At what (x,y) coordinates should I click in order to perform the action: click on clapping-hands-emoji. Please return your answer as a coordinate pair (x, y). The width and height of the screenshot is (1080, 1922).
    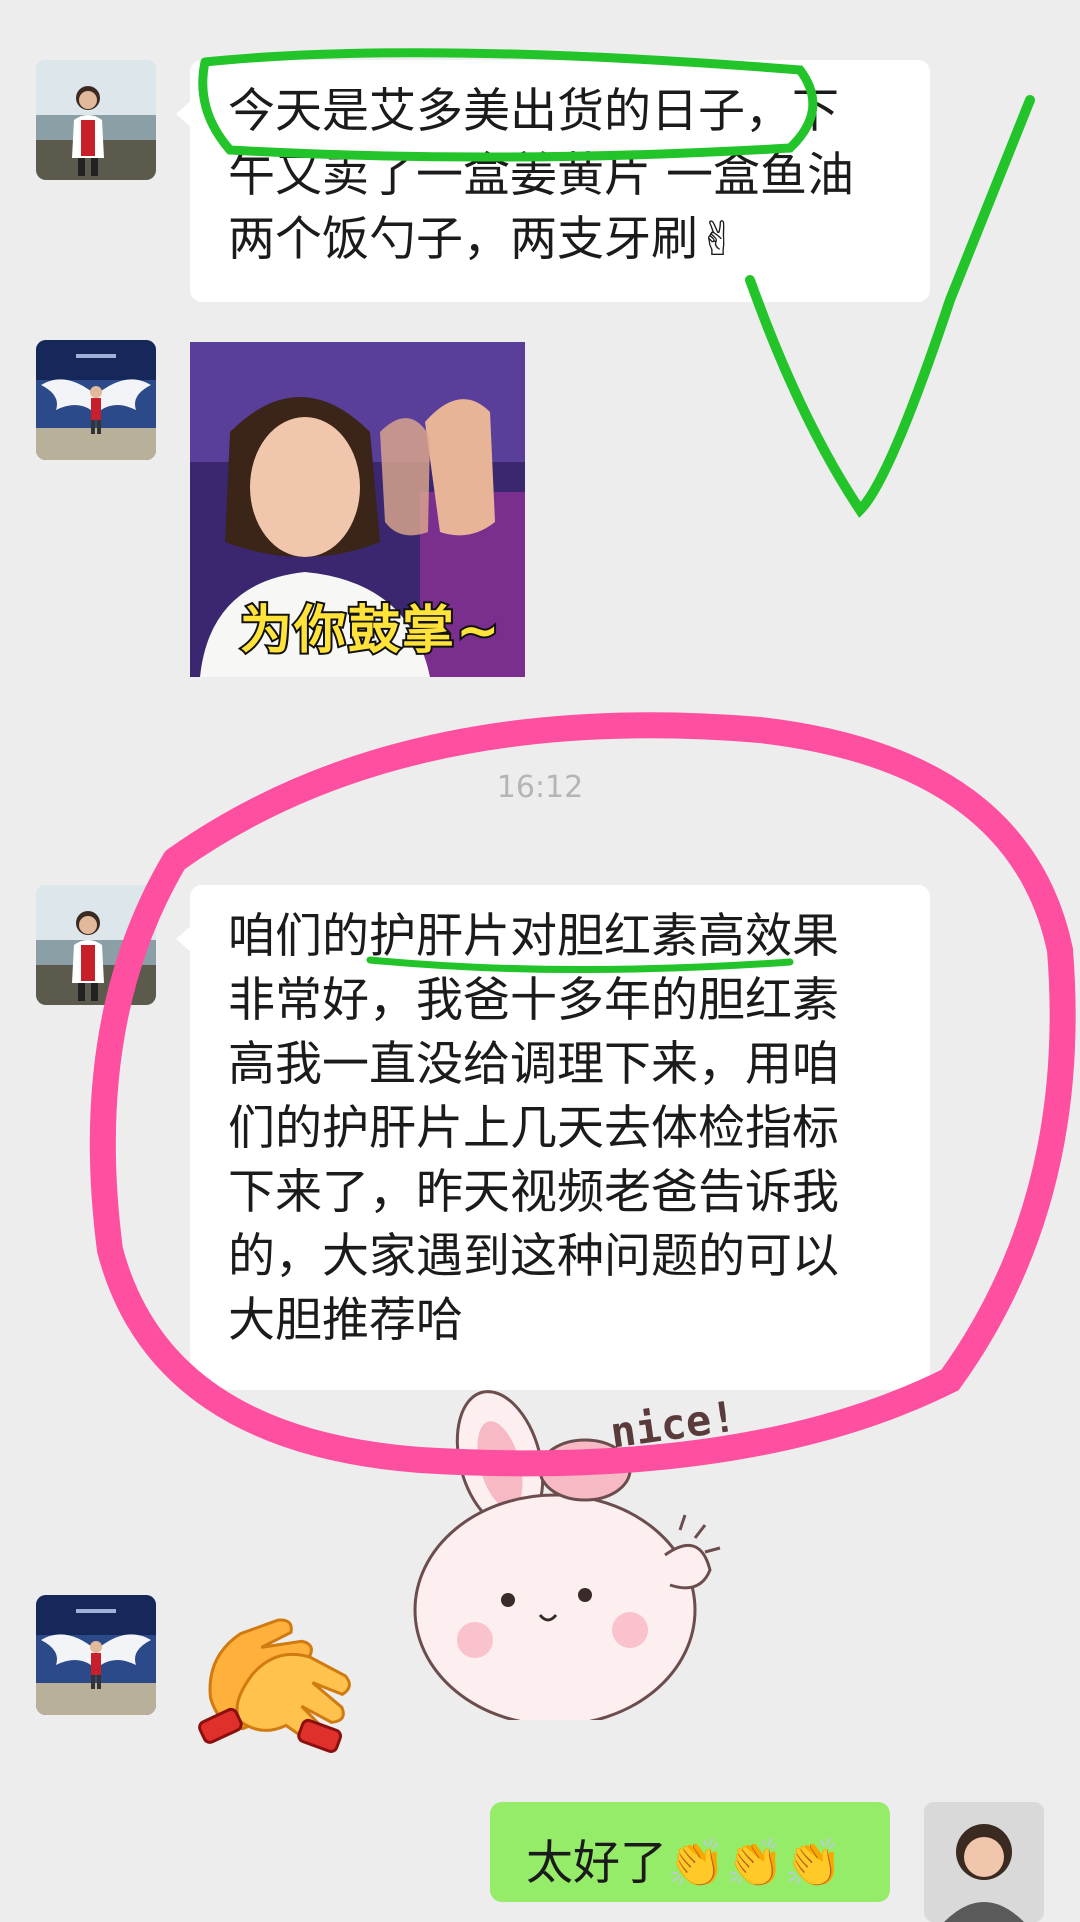
    Looking at the image, I should click on (275, 1685).